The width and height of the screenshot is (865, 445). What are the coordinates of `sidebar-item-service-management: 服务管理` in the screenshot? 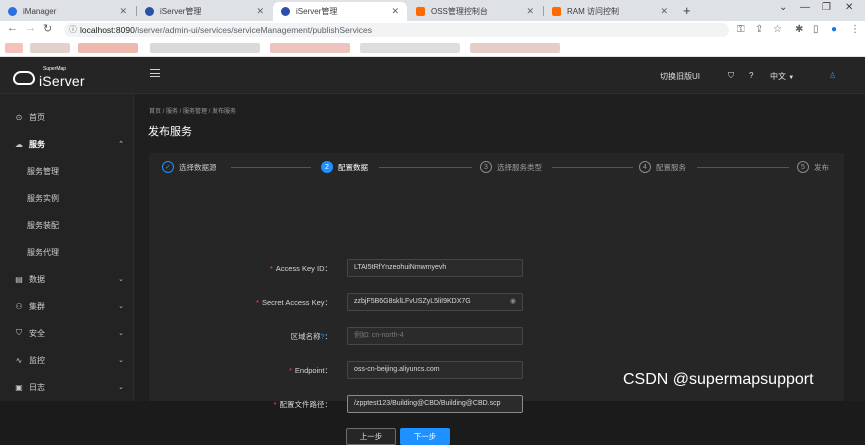 It's located at (67, 171).